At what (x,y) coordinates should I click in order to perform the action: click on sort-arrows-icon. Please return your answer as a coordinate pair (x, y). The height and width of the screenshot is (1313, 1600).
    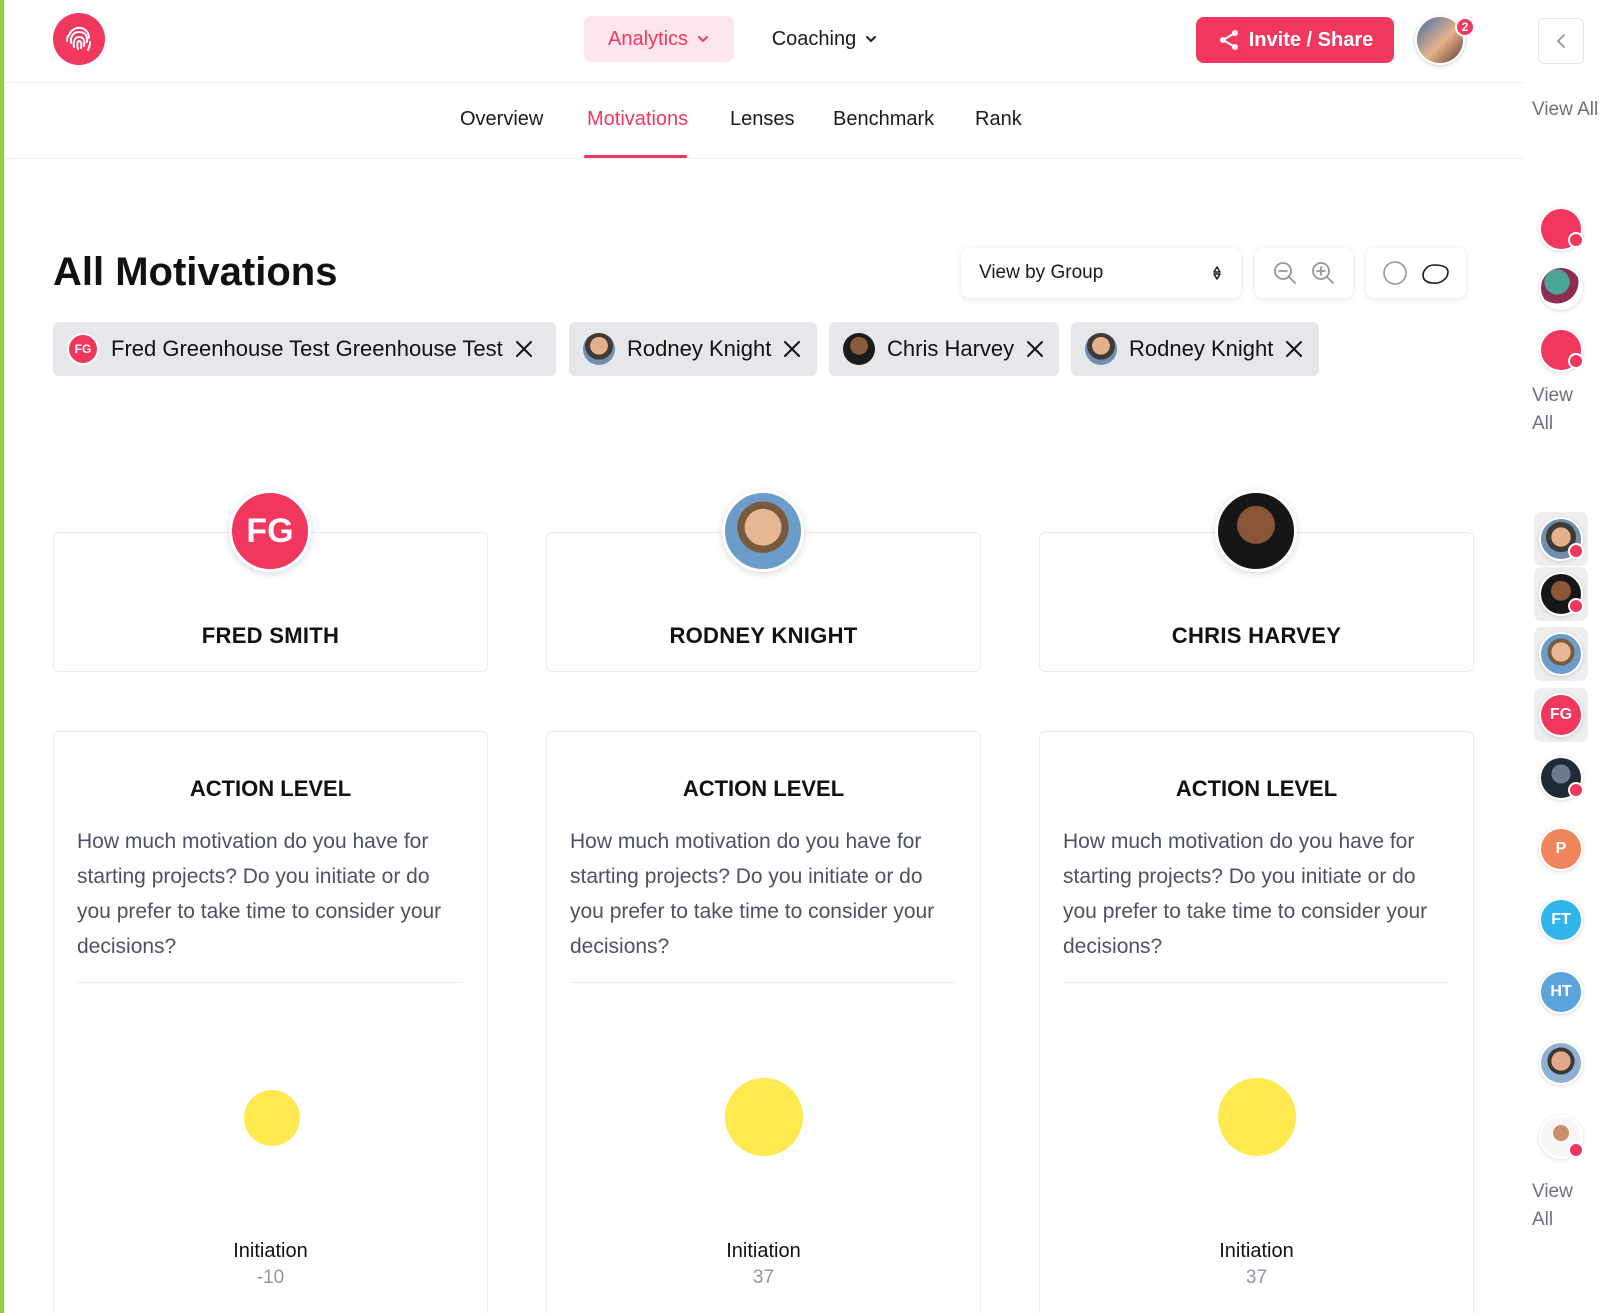
    Looking at the image, I should click on (1217, 273).